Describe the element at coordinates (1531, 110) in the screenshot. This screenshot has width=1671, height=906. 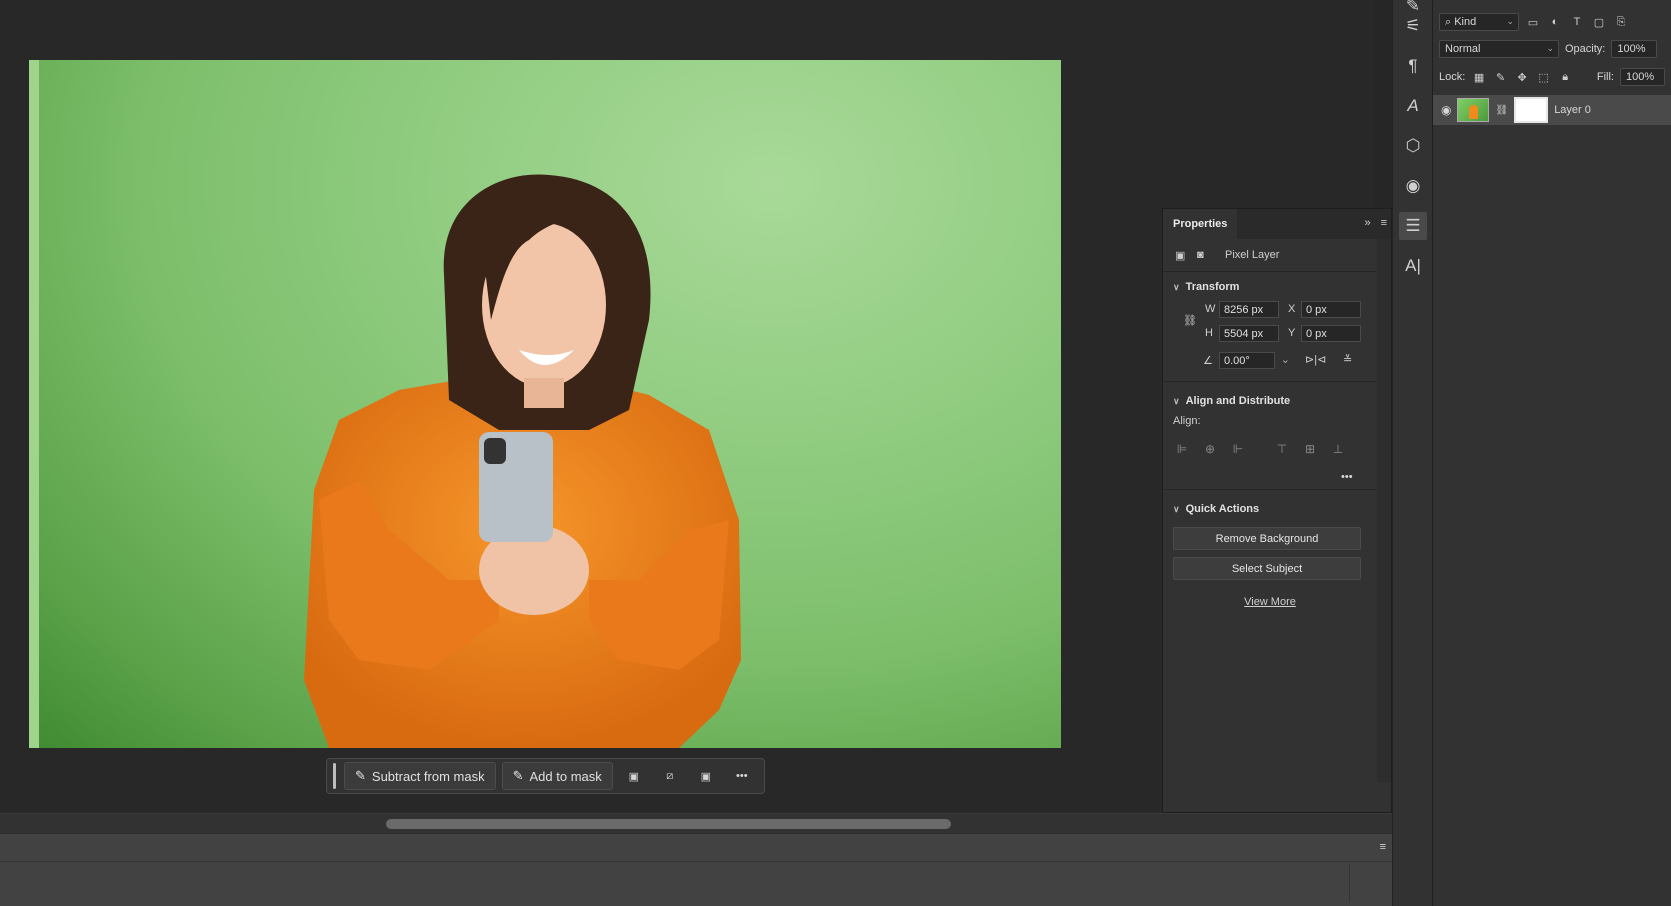
I see `layer-mask-thumbnail` at that location.